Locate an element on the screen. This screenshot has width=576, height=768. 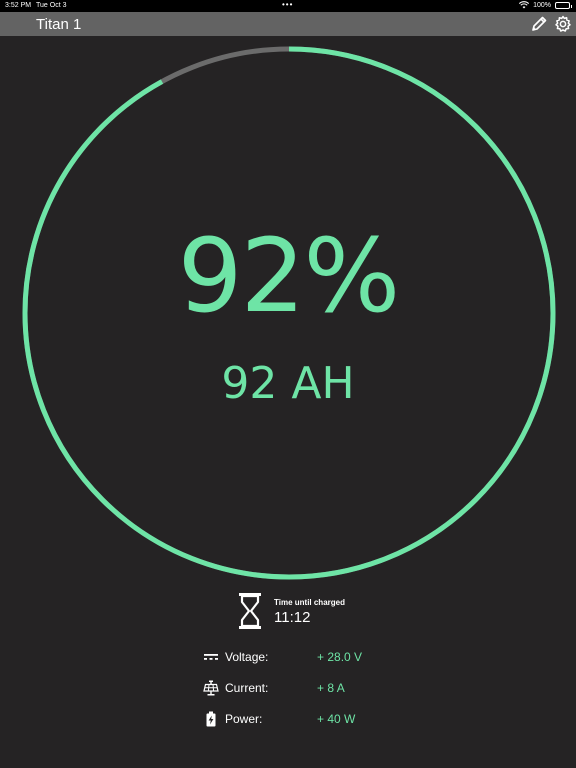
hourglass-icon is located at coordinates (250, 611).